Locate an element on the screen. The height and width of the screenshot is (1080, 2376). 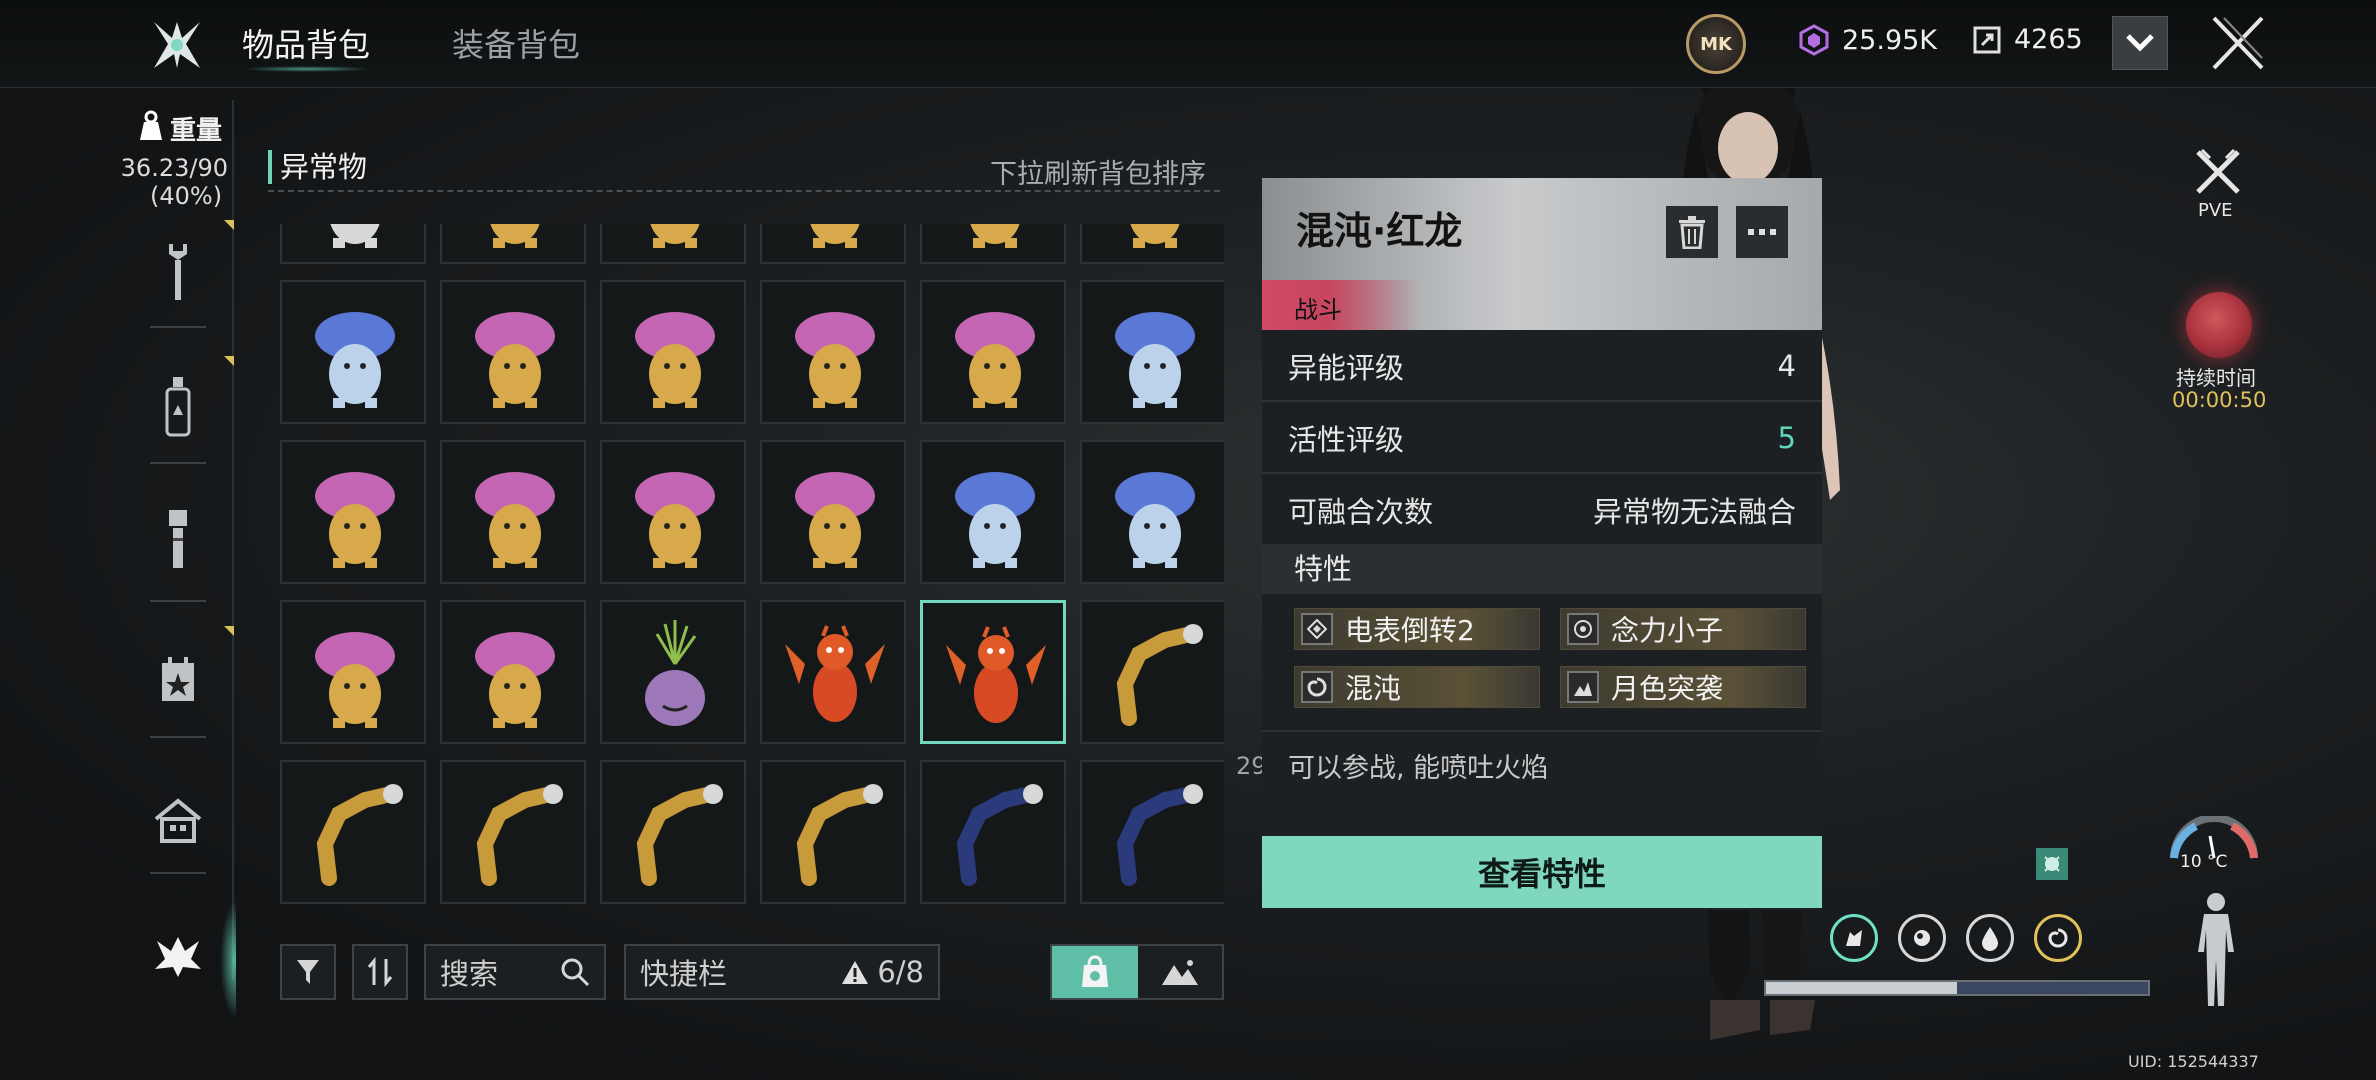
close-icon is located at coordinates (2238, 43).